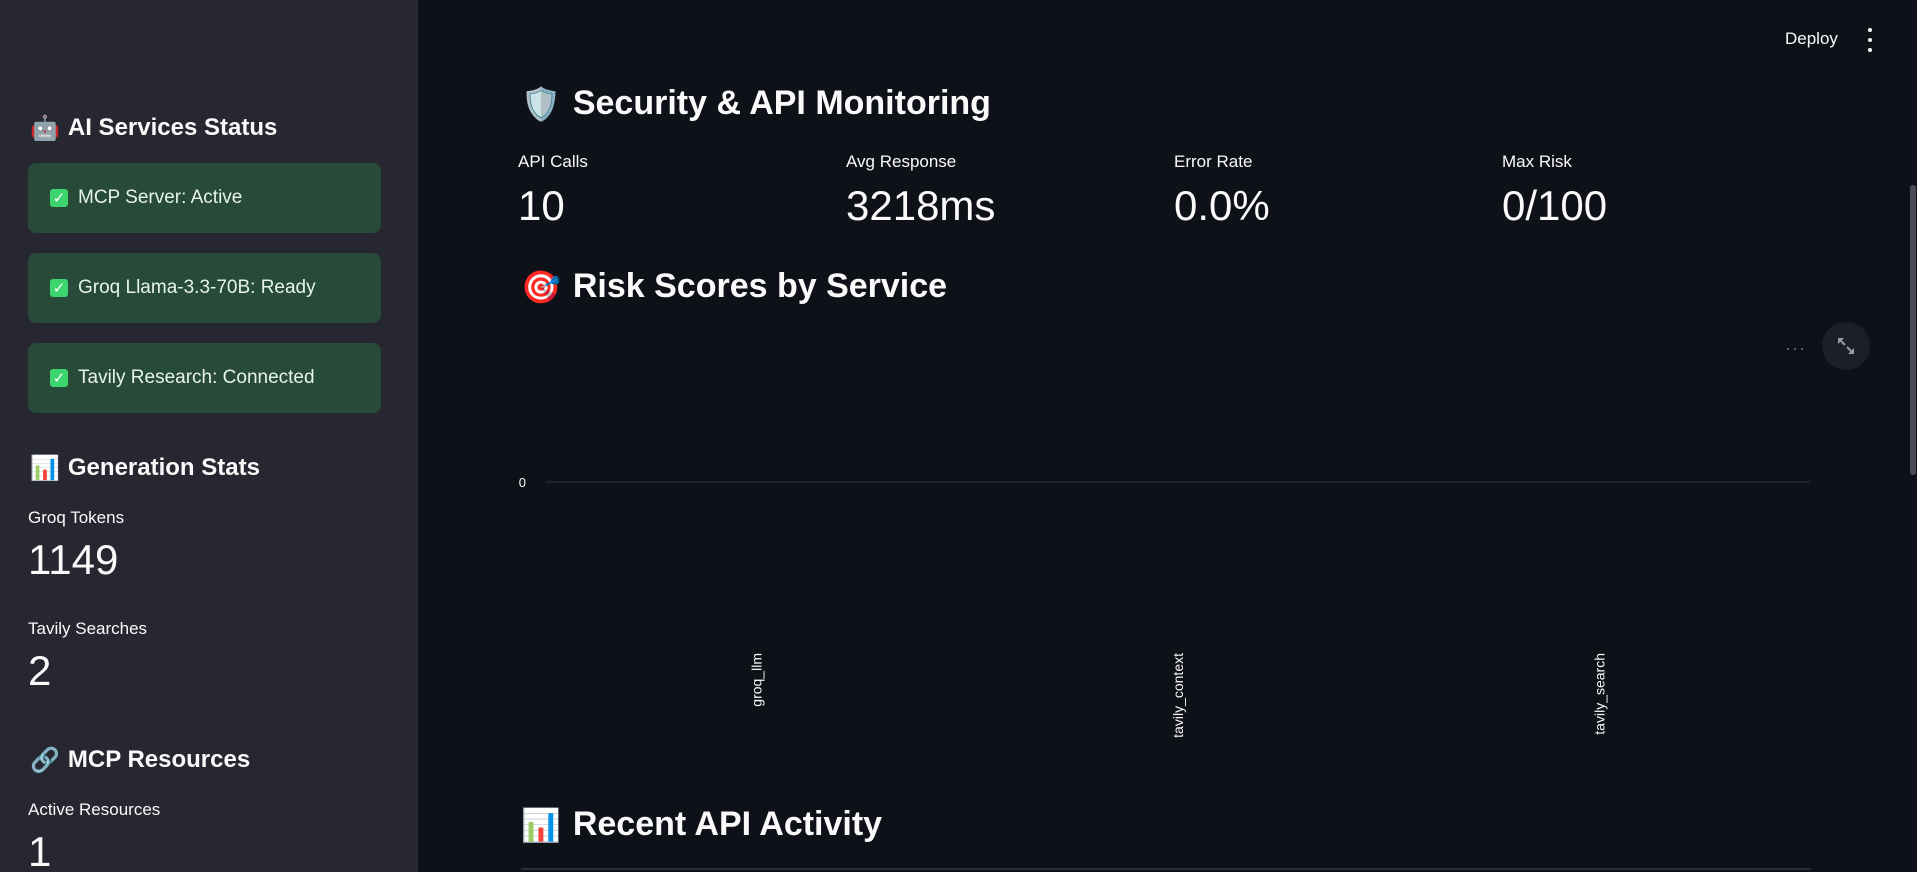 The image size is (1917, 872). I want to click on x-tick-label: tavily_search, so click(1599, 694).